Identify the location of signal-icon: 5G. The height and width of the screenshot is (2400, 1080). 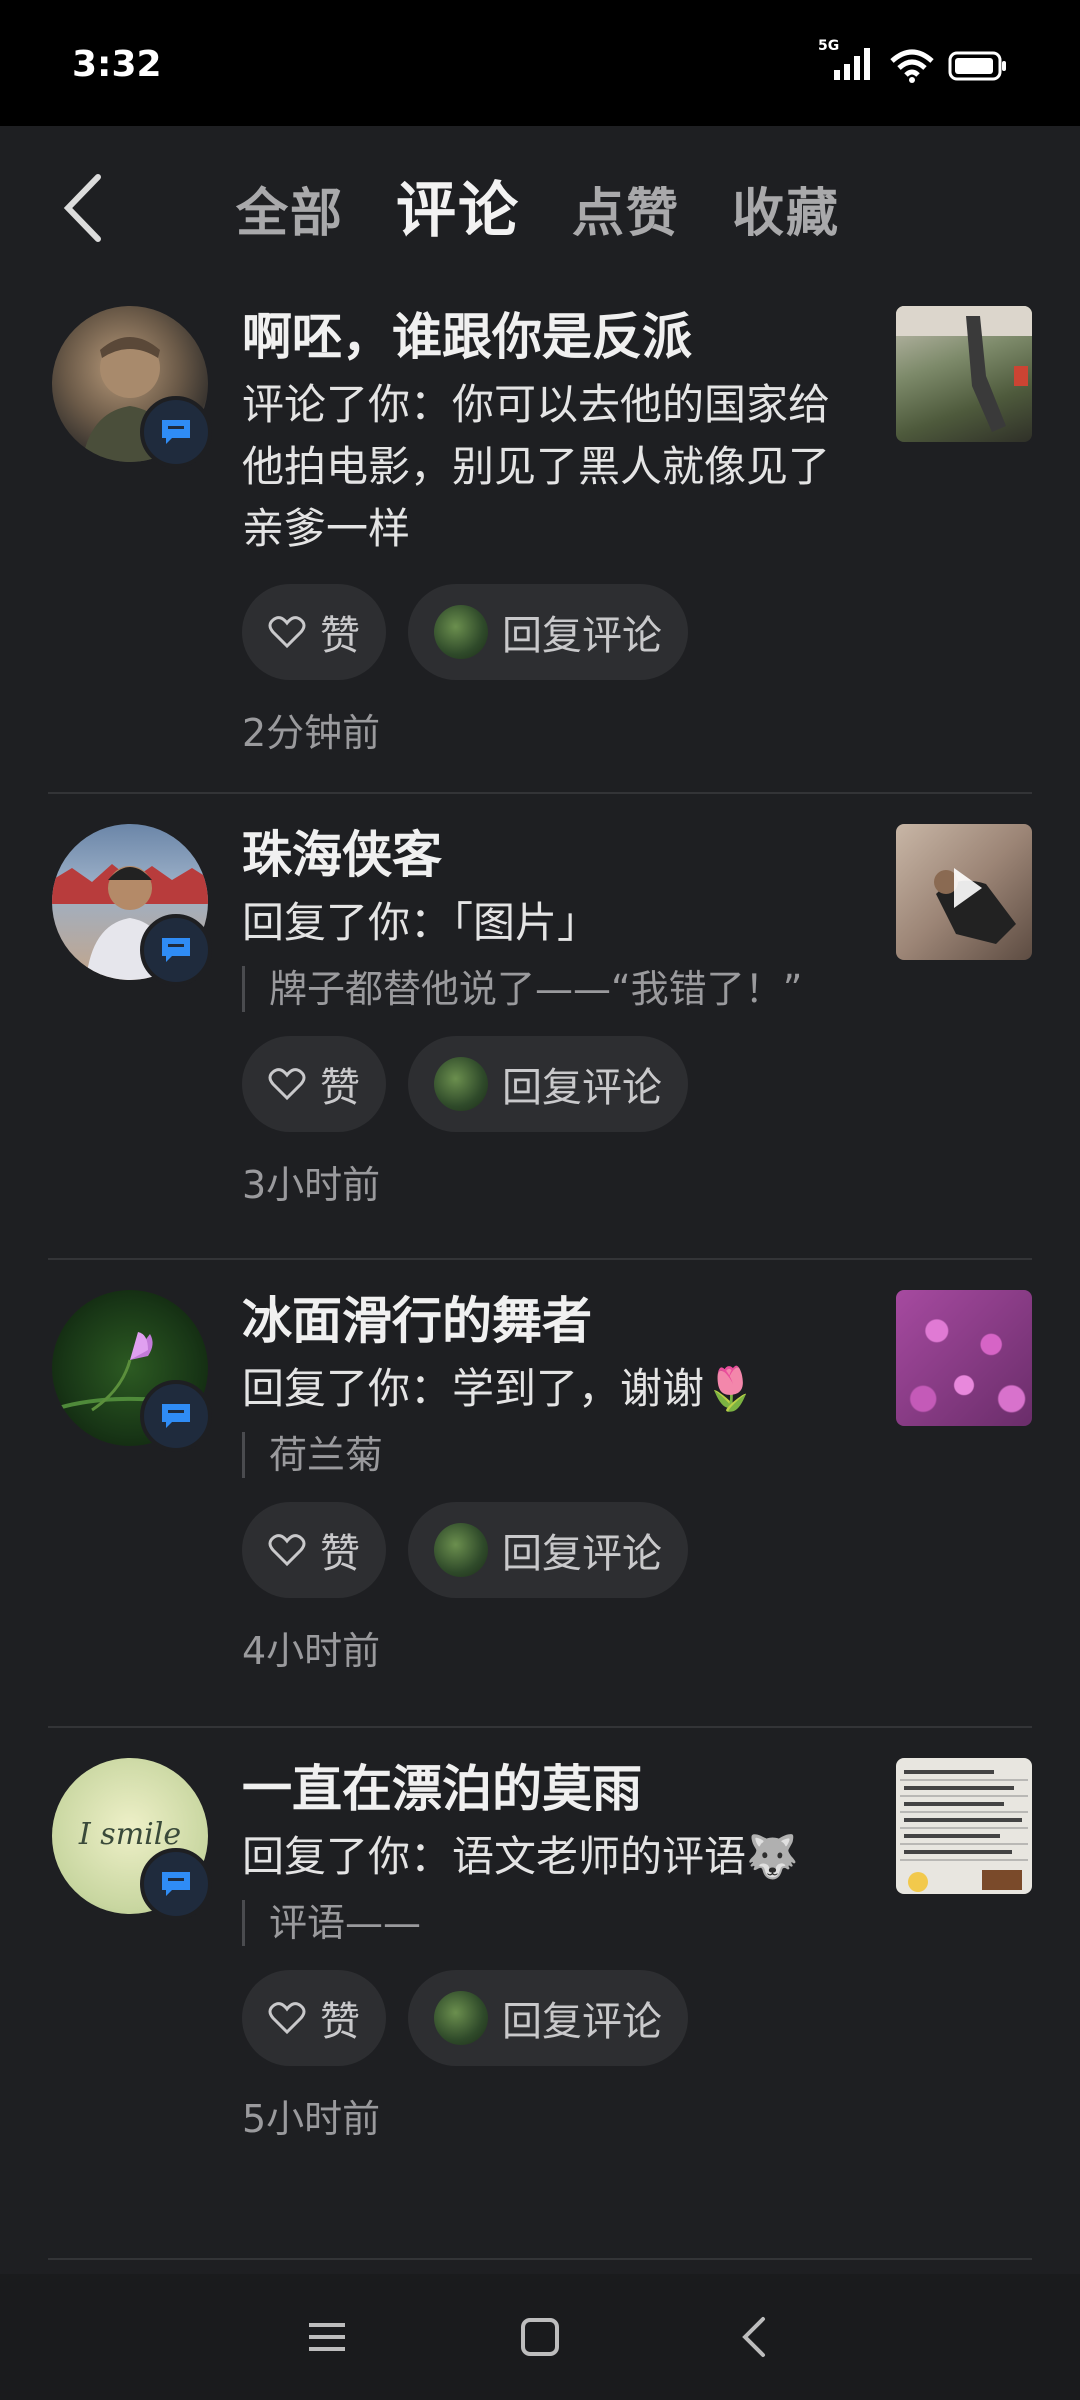
(847, 62).